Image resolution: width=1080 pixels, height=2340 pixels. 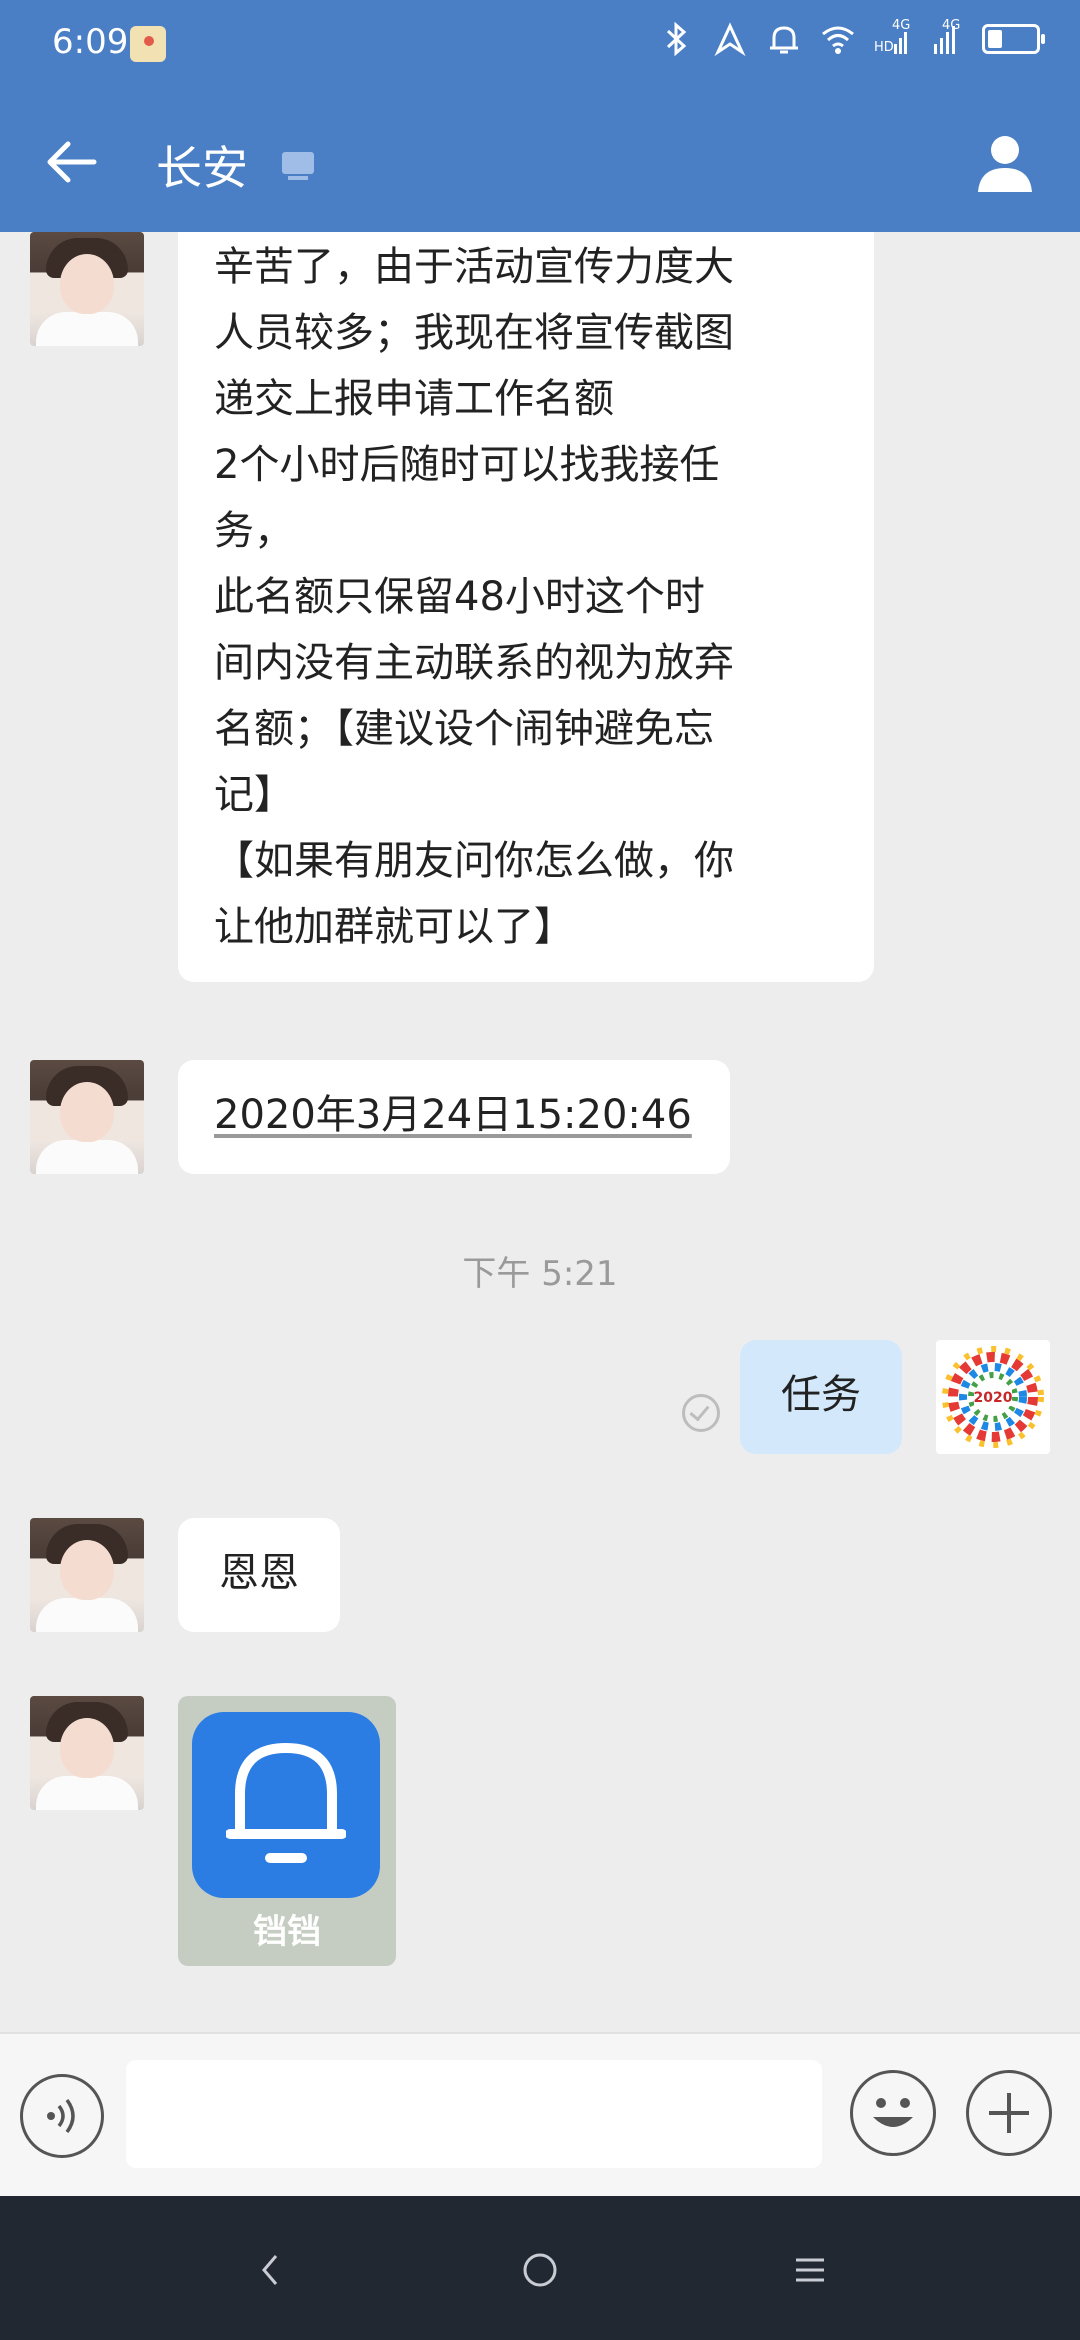 I want to click on my-avatar: 2020, so click(x=993, y=1397).